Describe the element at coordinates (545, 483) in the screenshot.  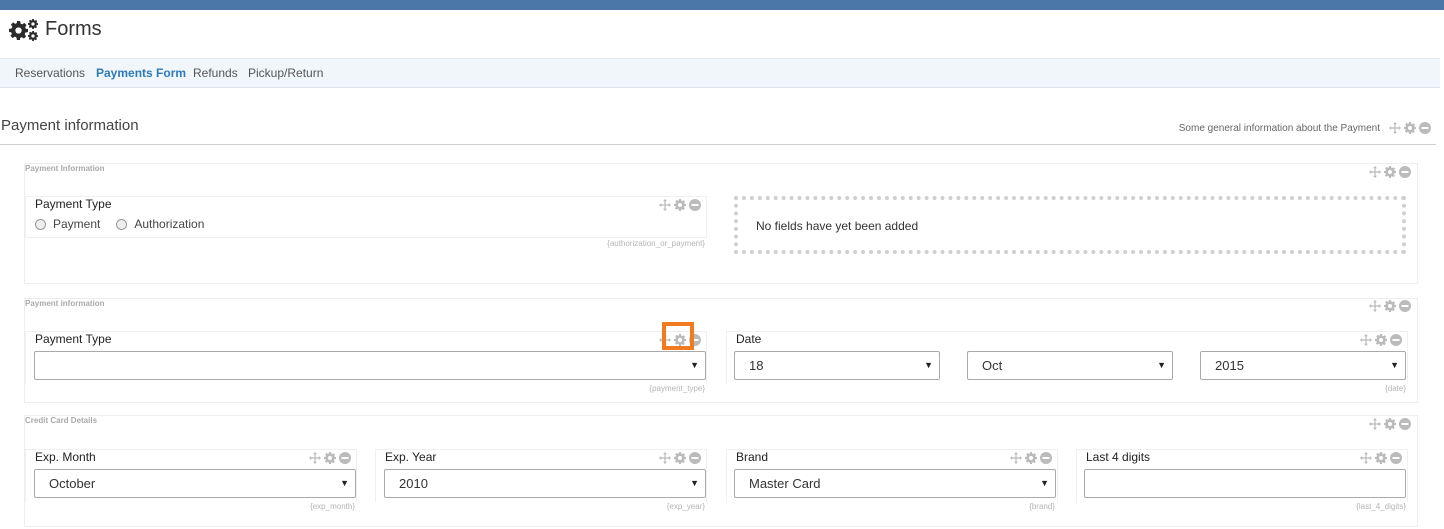
I see `exp-year-select: 2010 ▼` at that location.